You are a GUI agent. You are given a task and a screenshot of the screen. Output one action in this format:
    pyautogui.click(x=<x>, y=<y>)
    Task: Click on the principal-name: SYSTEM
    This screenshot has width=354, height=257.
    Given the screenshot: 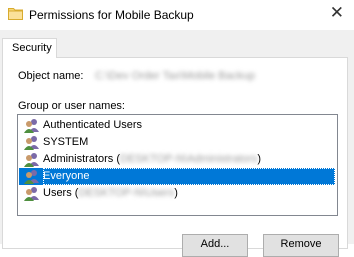 What is the action you would take?
    pyautogui.click(x=66, y=142)
    